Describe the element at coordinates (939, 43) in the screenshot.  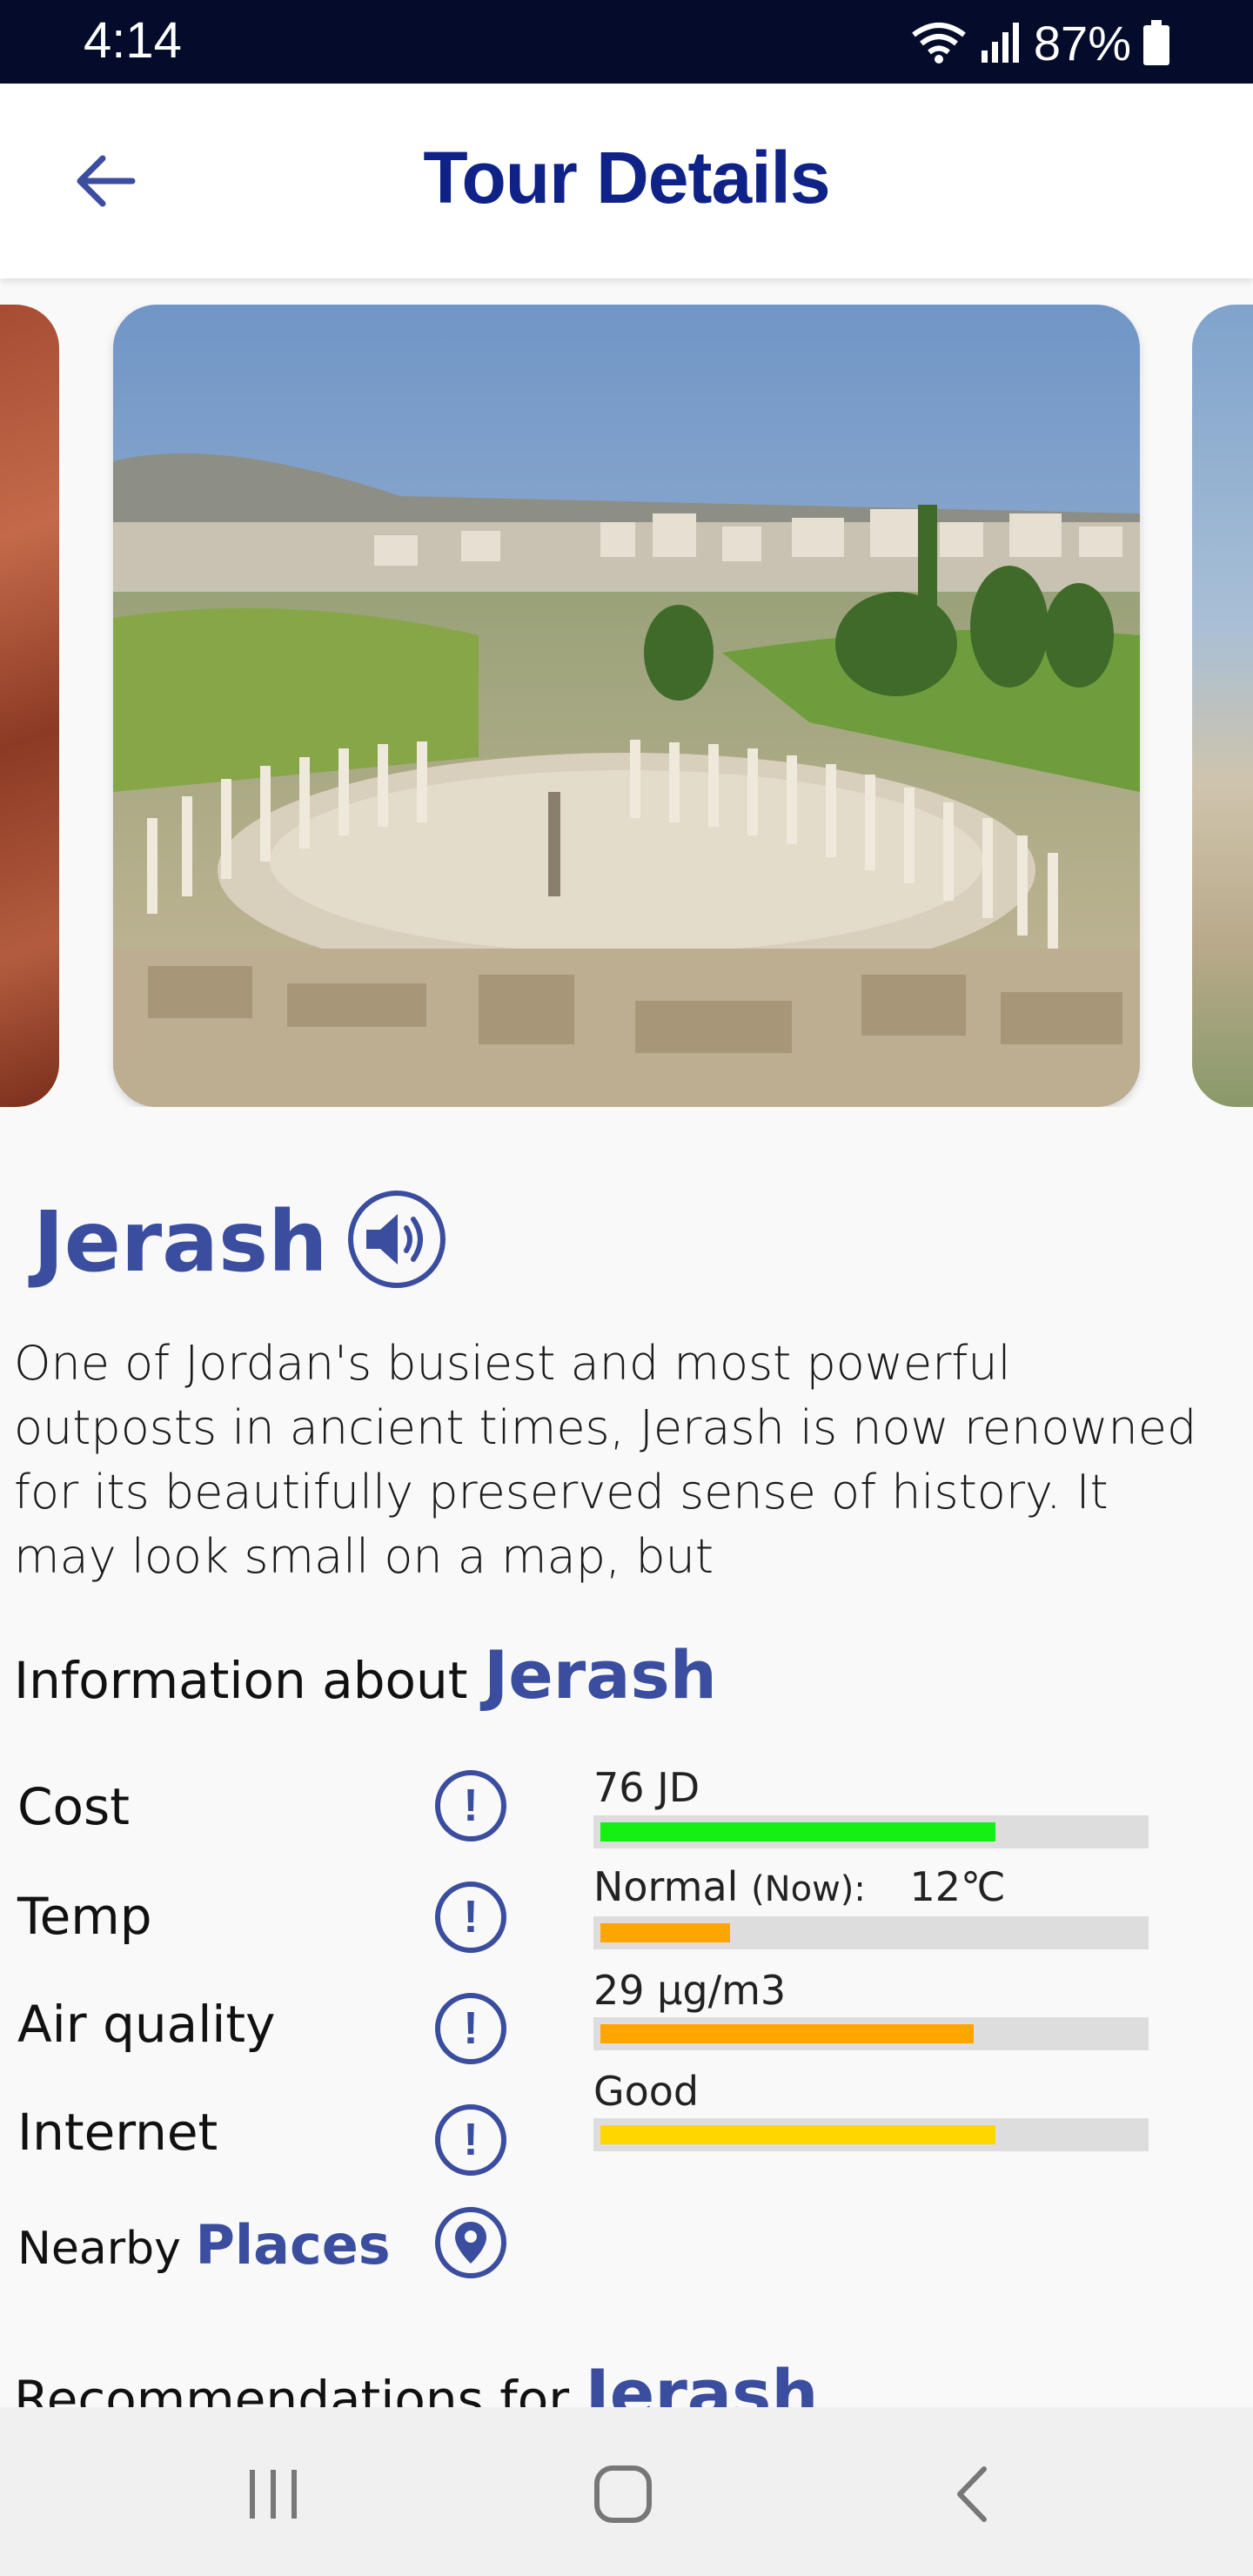
I see `wifi-icon` at that location.